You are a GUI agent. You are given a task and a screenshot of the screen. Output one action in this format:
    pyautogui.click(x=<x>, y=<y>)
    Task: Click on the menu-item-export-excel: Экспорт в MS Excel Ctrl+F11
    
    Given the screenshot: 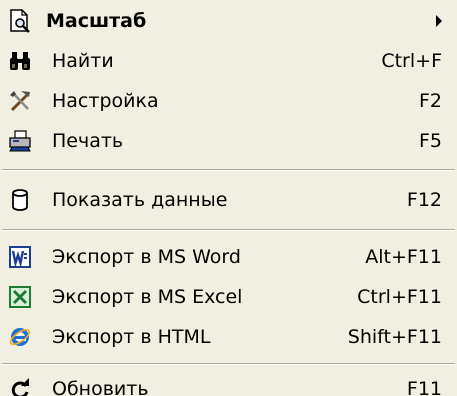 What is the action you would take?
    pyautogui.click(x=228, y=297)
    